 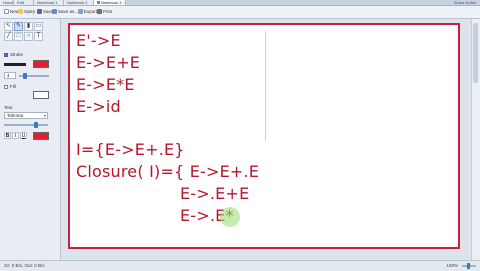 I want to click on main-toolbar: New Open Save Save as... Export Print, so click(x=240, y=12).